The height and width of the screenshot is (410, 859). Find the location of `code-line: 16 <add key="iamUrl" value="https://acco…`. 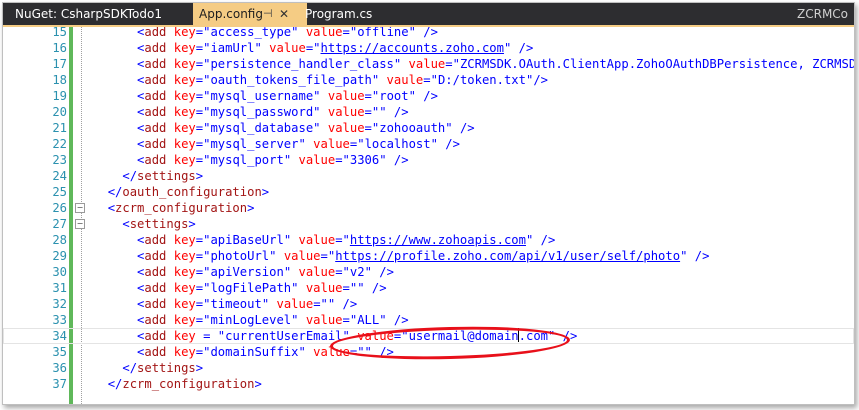

code-line: 16 <add key="iamUrl" value="https://acco… is located at coordinates (428, 48).